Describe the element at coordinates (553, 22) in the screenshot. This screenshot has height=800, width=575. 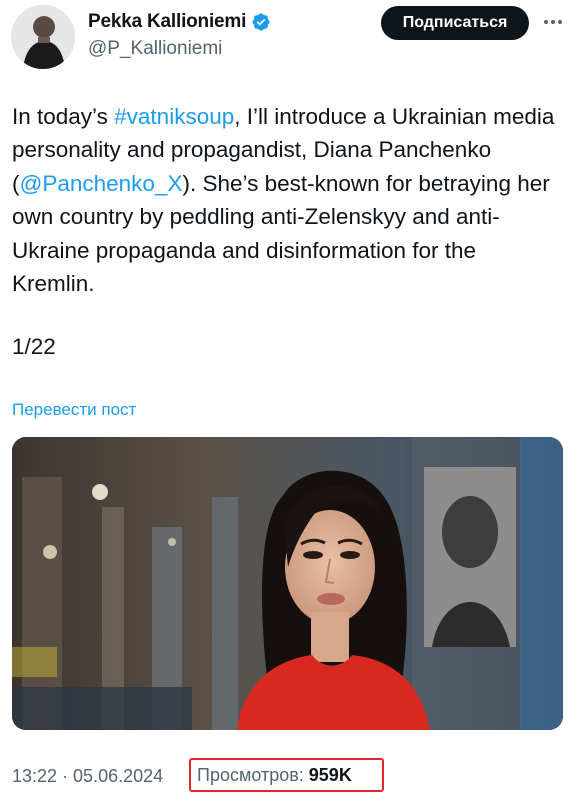
I see `more-options-icon` at that location.